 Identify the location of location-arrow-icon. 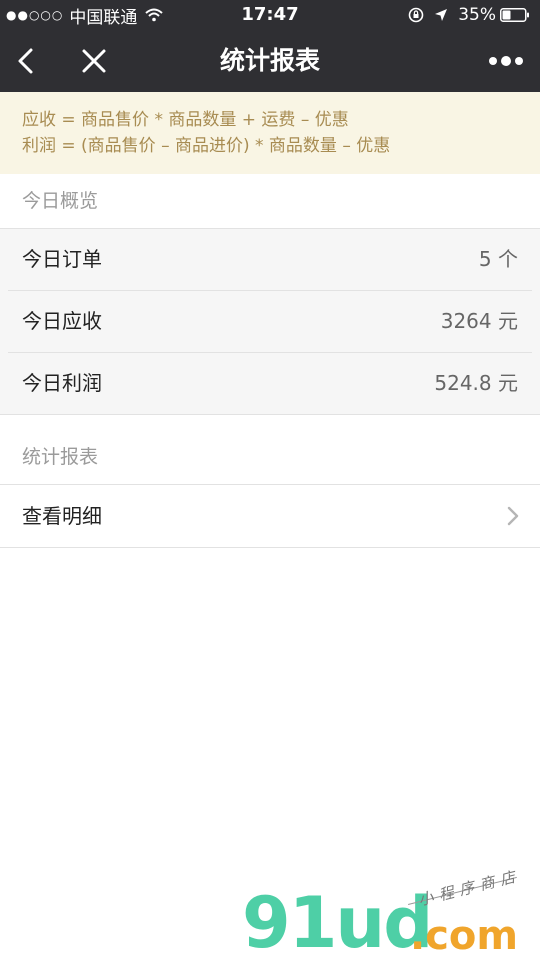
(441, 15).